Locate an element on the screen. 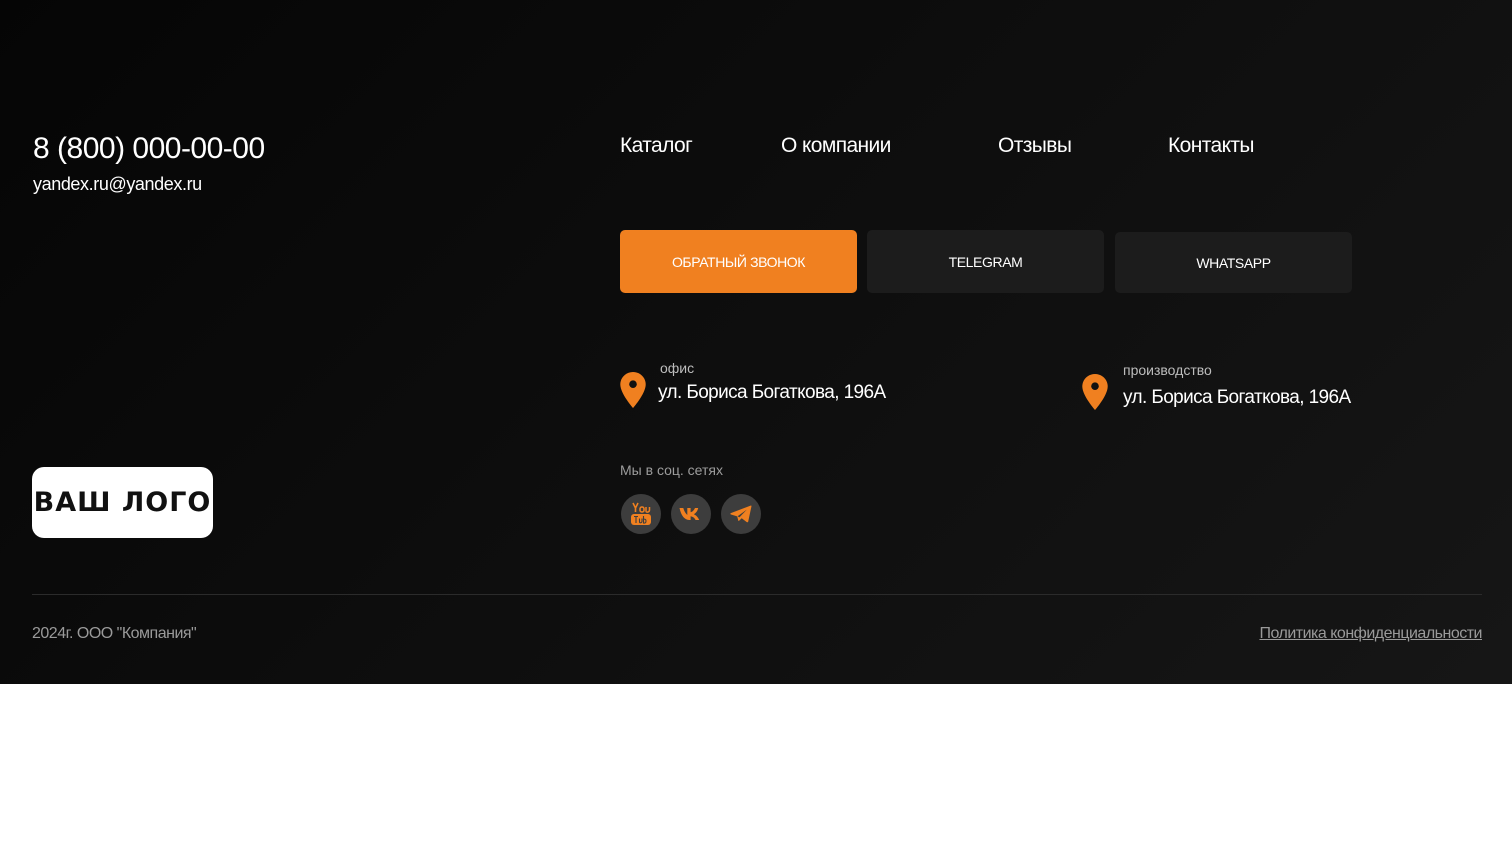 This screenshot has height=842, width=1512. social-label: Мы в соц. сетях is located at coordinates (671, 470).